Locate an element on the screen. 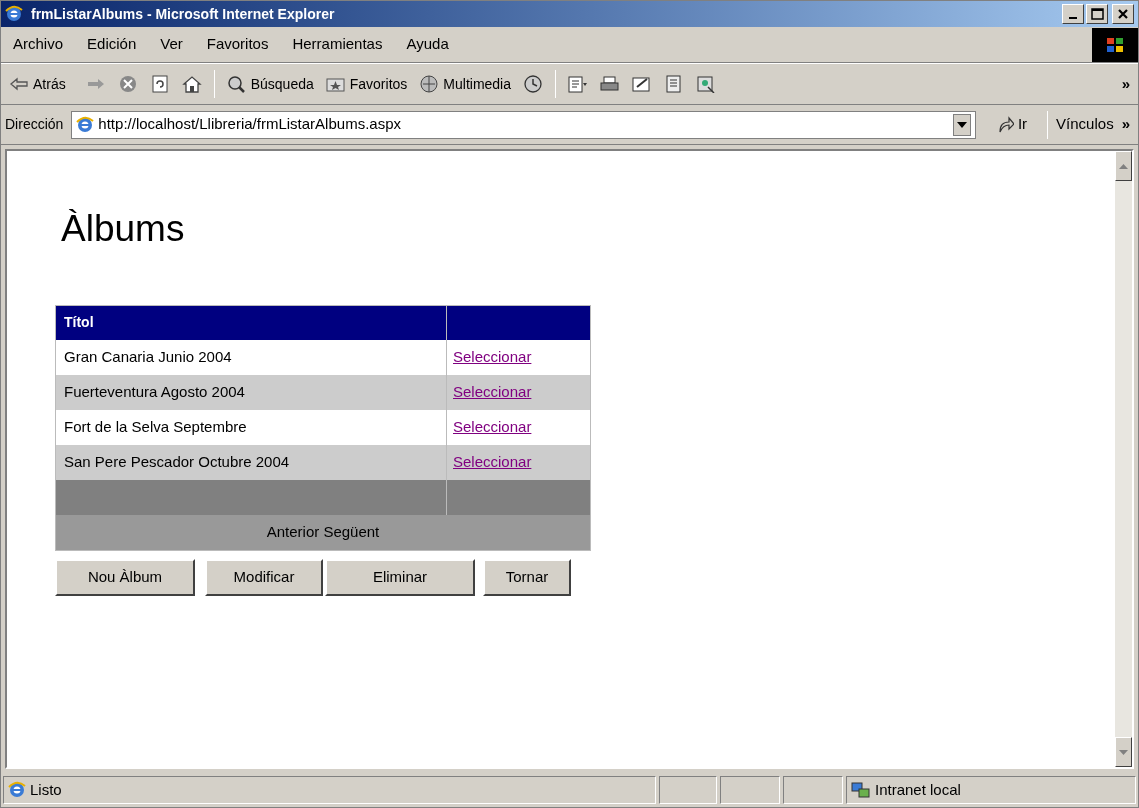  window-title: frmListarAlbums - Microsoft Internet Explorer is located at coordinates (183, 14).